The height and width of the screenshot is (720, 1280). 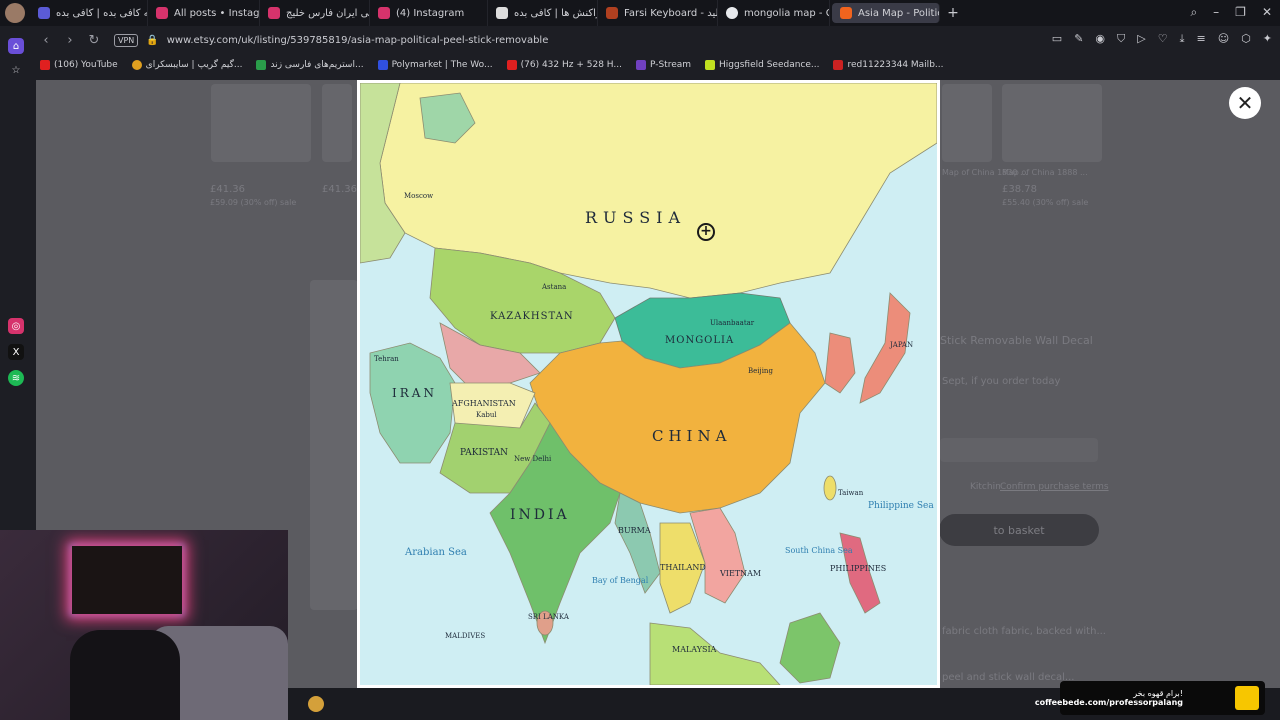 I want to click on label-iran: IRAN, so click(x=414, y=393).